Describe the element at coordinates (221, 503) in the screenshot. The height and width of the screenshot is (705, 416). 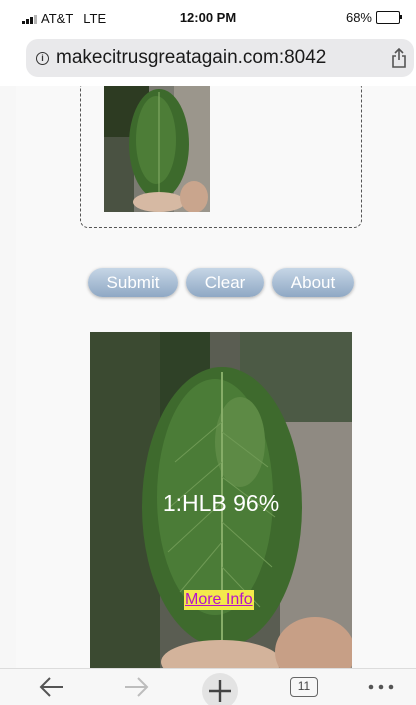
I see `prediction-label: 1:HLB 96%` at that location.